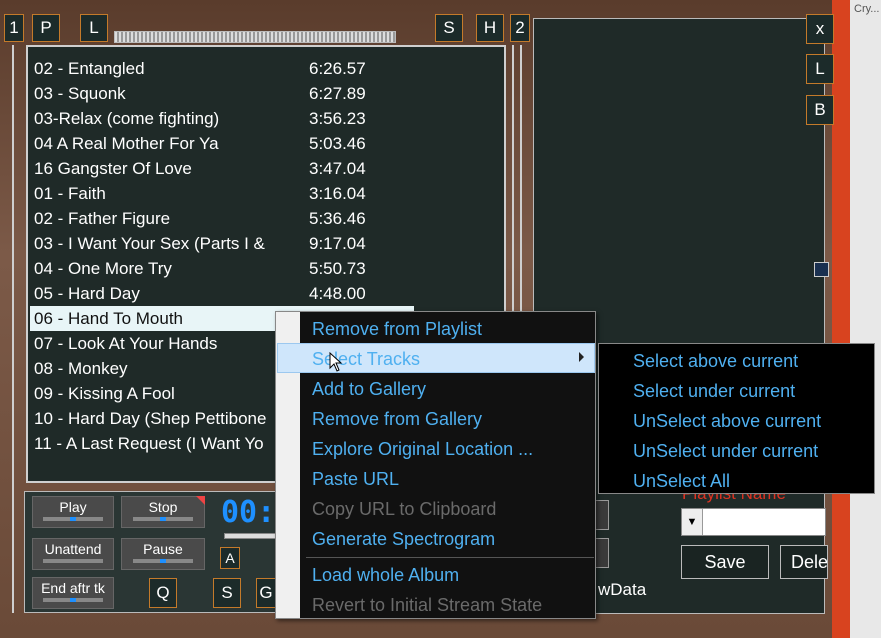  I want to click on track-title: 03-Relax (come fighting), so click(127, 118).